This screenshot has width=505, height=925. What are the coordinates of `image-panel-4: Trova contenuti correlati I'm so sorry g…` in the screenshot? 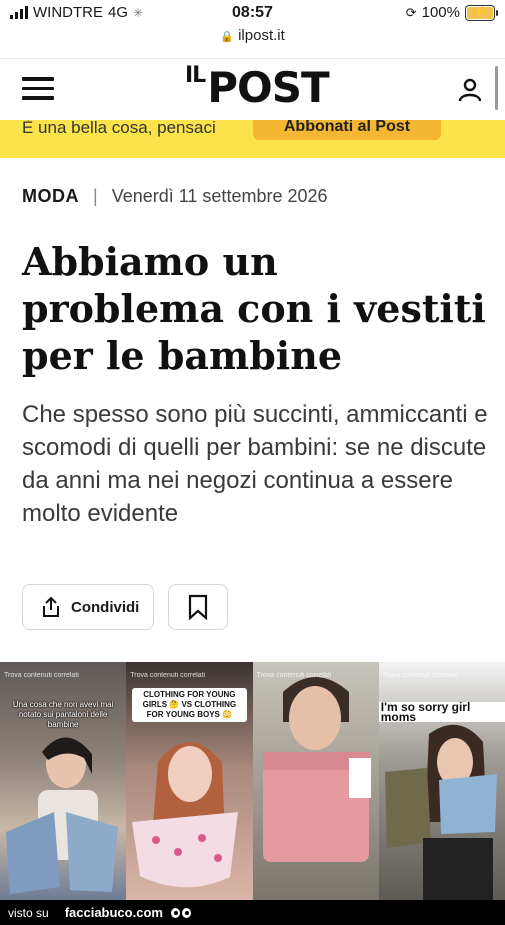 It's located at (441, 781).